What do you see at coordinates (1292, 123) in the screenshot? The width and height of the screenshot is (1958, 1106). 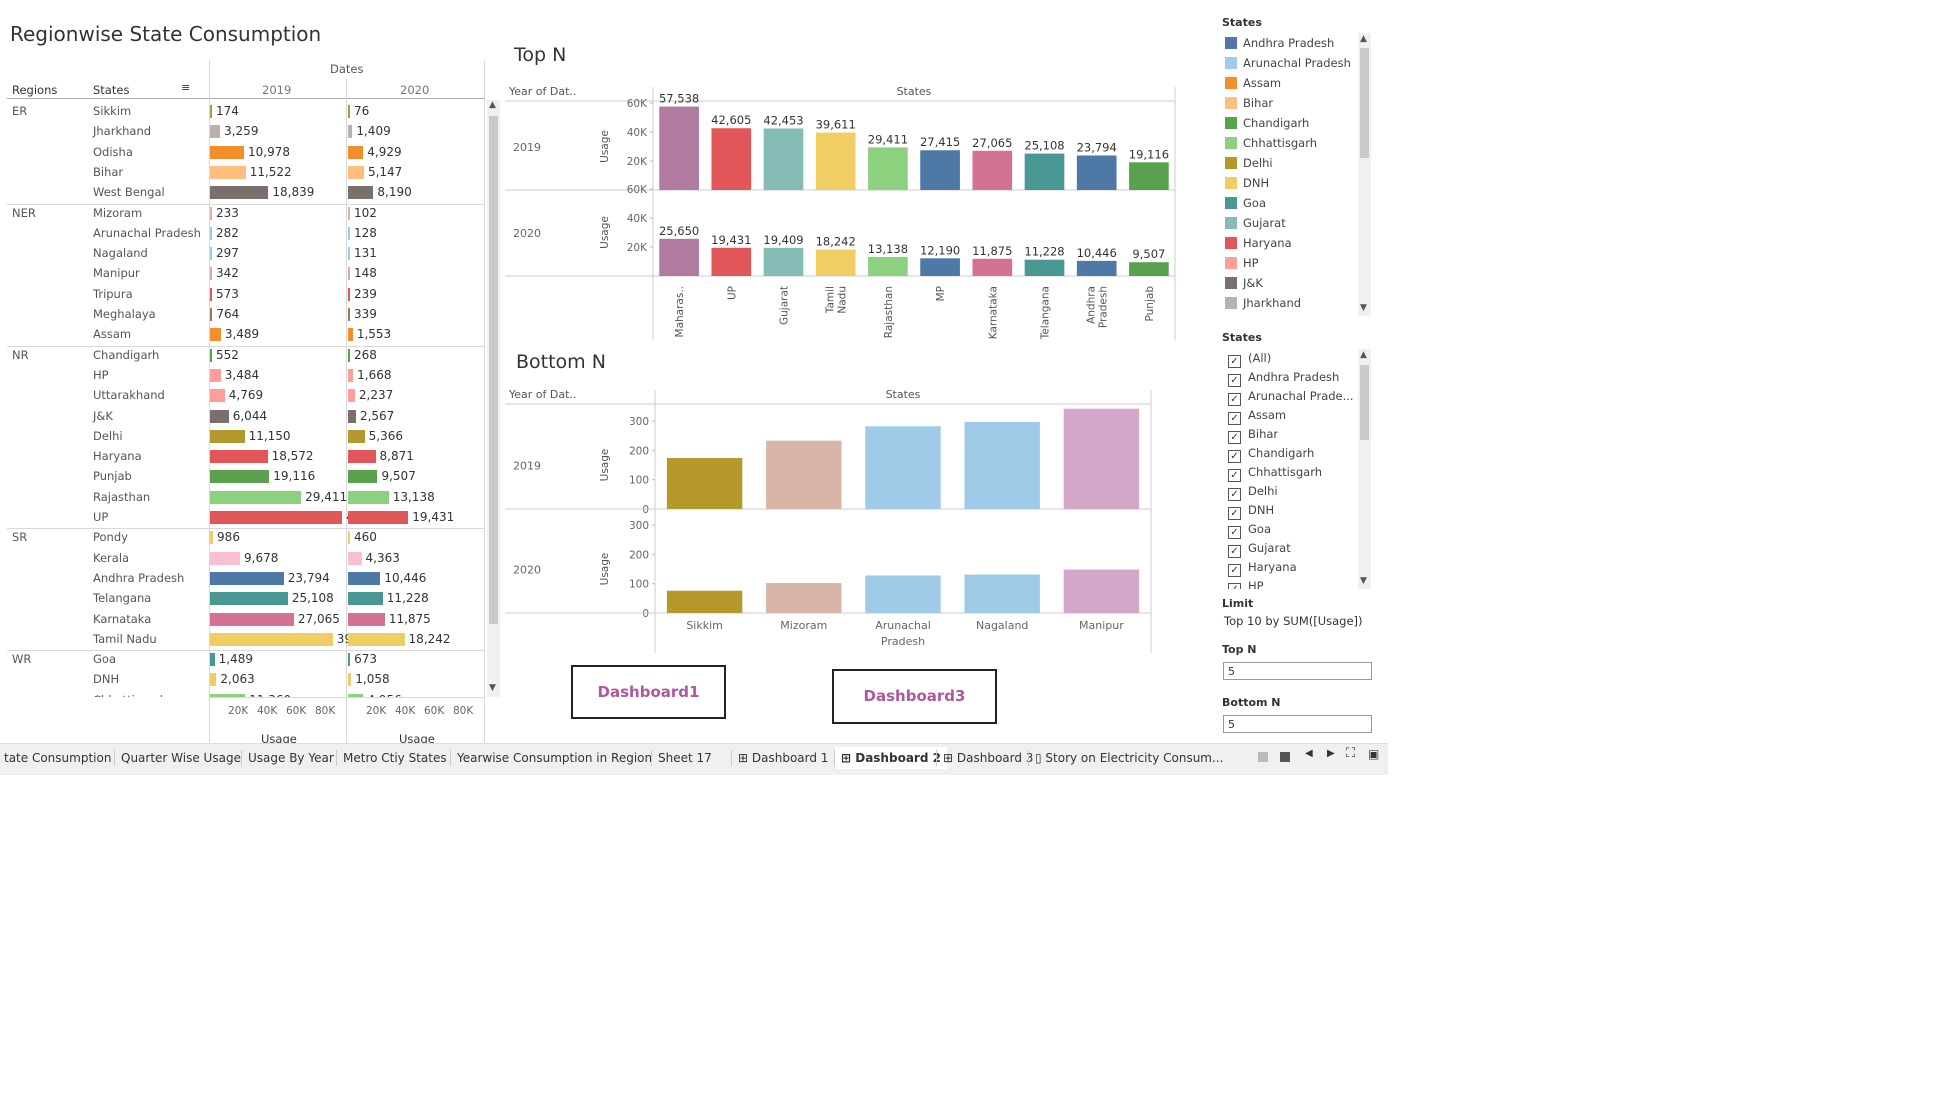 I see `legend-item: Chandigarh` at bounding box center [1292, 123].